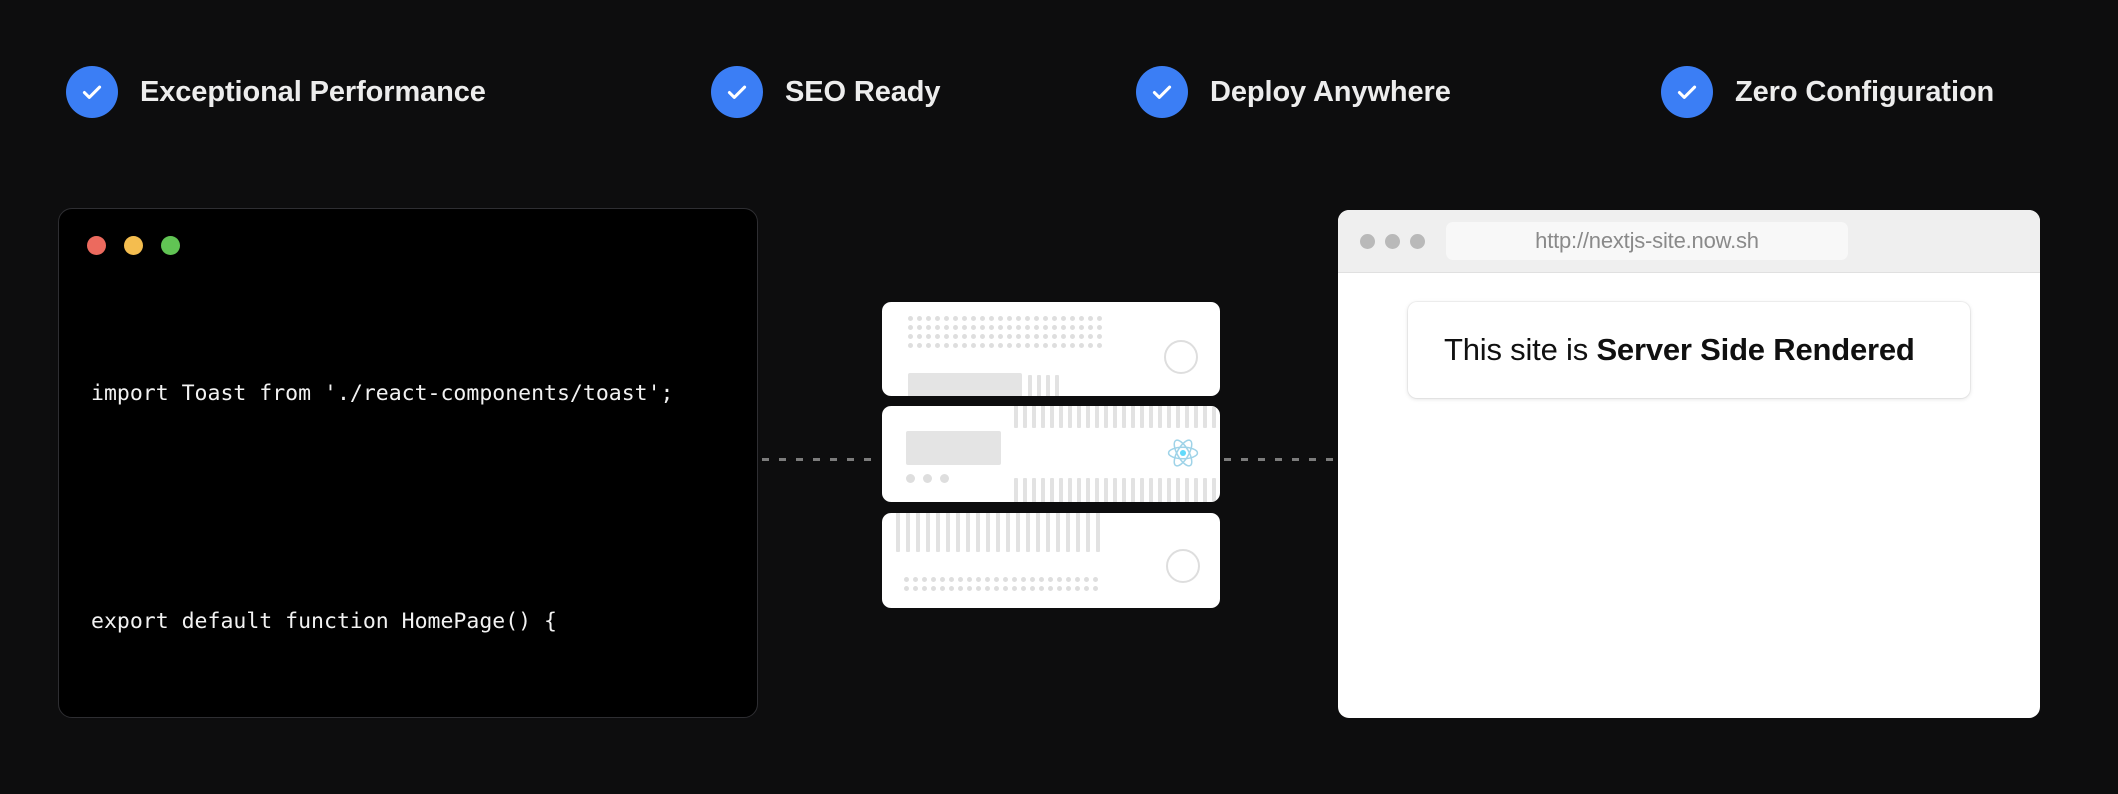  I want to click on rendered-text-plain: This site is, so click(1520, 349).